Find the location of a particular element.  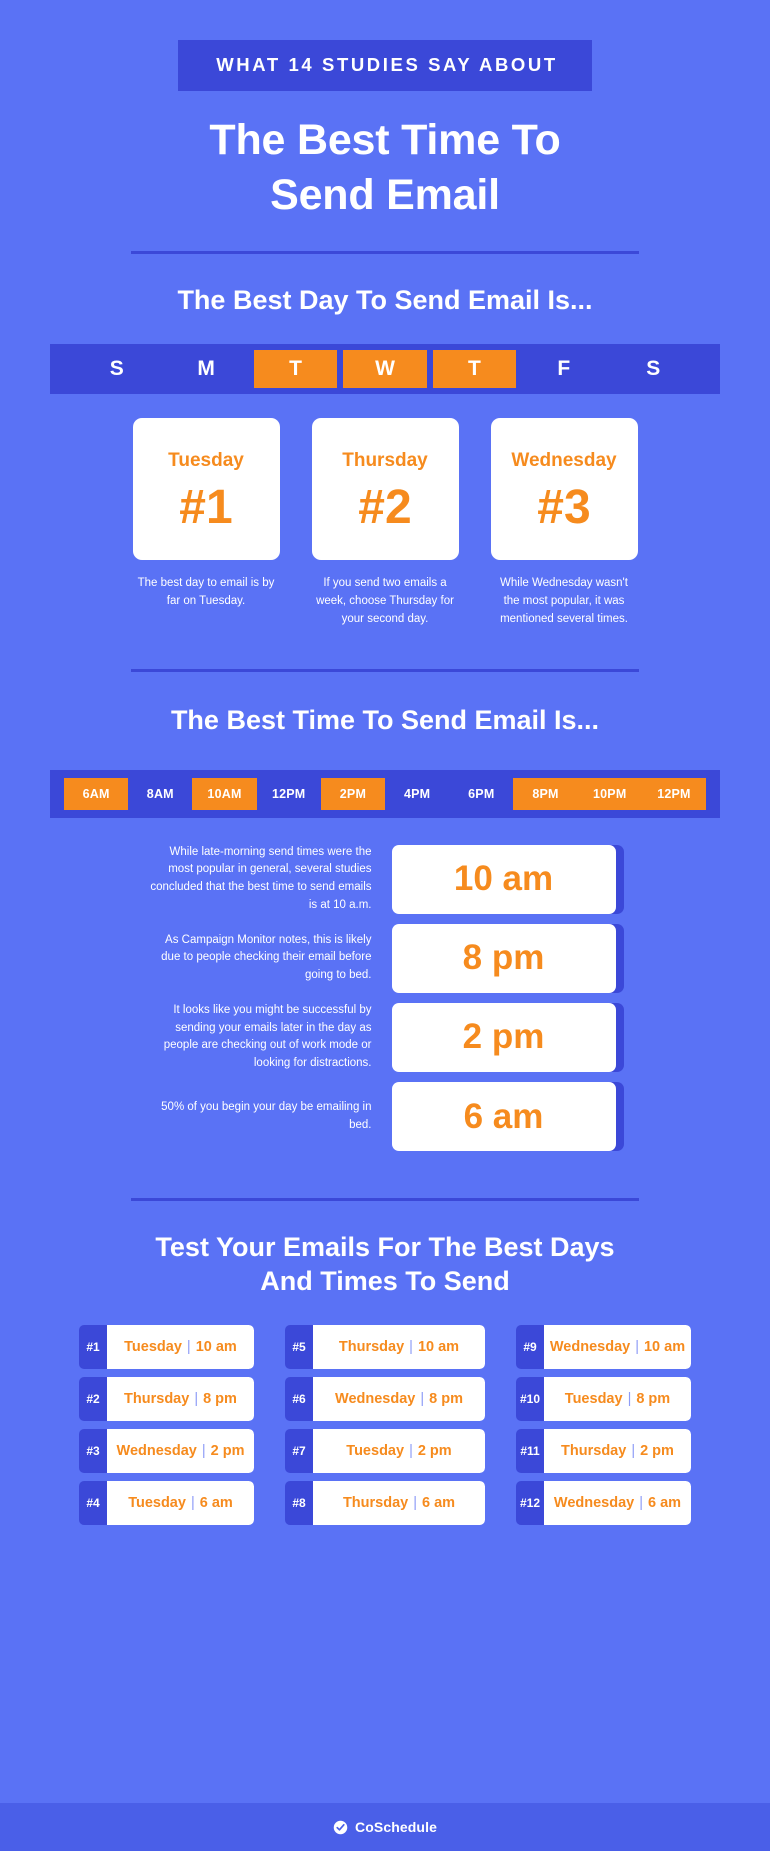

test-item: #4 Tuesday | 6 am is located at coordinates (166, 1502).